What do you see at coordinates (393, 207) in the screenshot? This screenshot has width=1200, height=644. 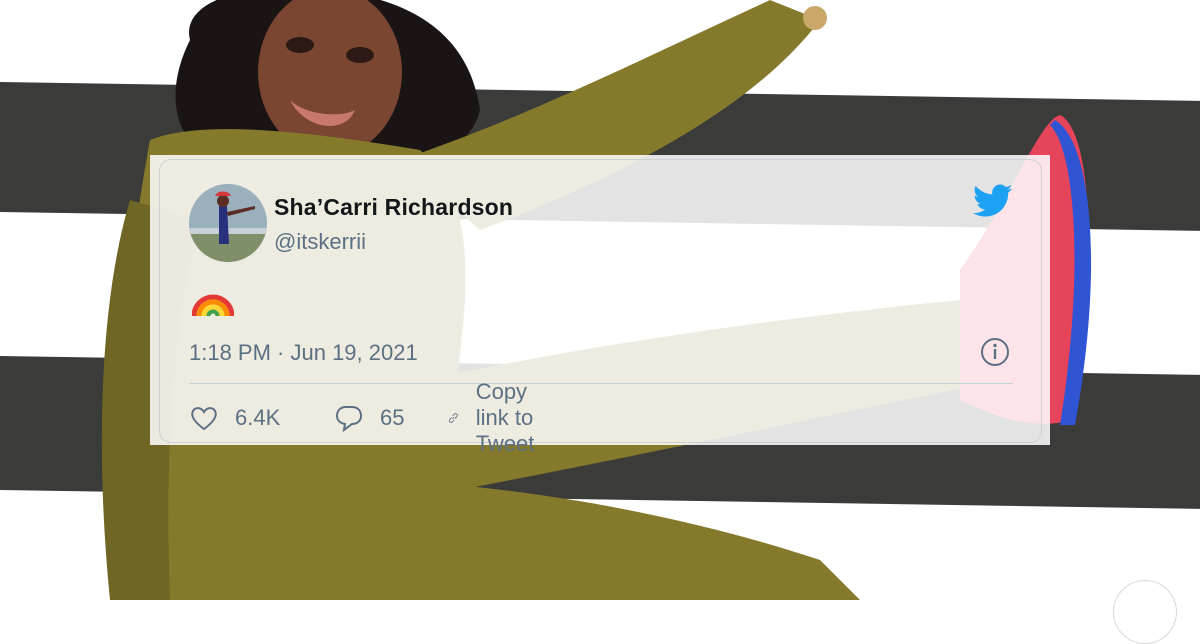 I see `author-name: Sha’Carri Richardson` at bounding box center [393, 207].